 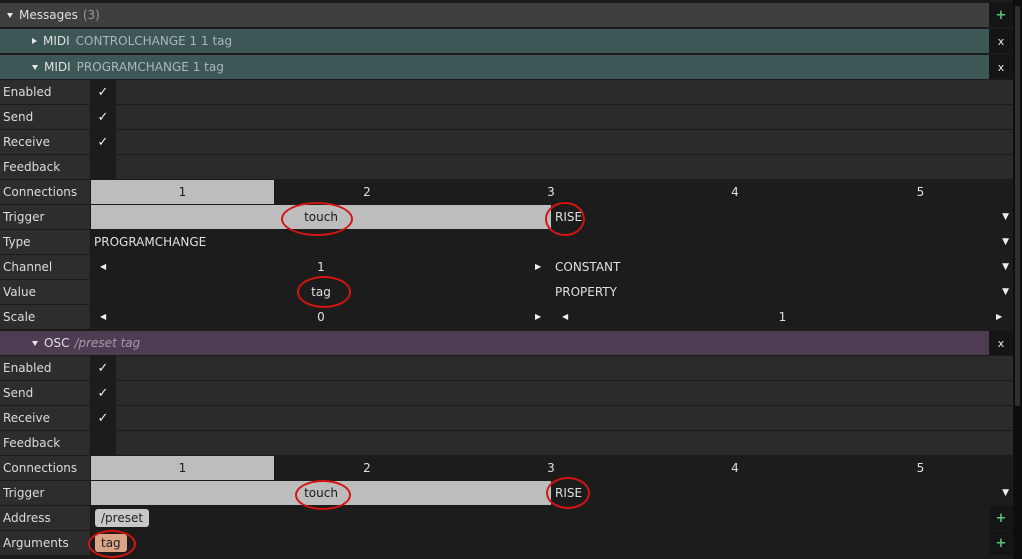 I want to click on channel-mode-select: CONSTANT ▼, so click(x=782, y=267).